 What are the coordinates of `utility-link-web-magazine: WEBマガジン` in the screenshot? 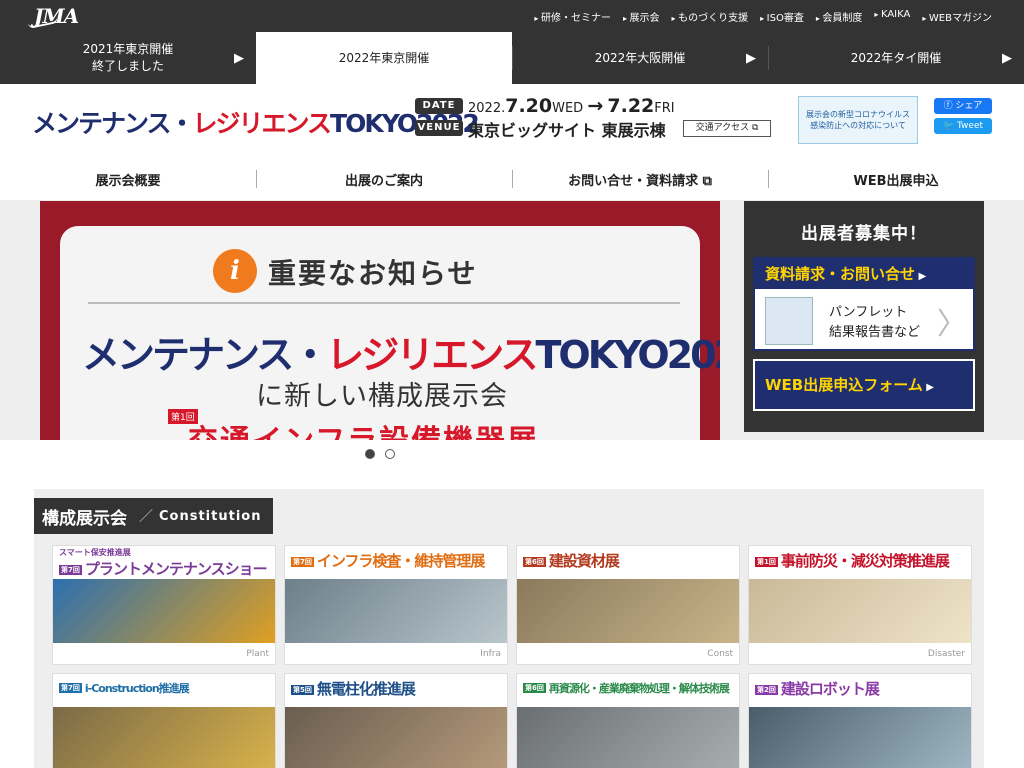 It's located at (957, 16).